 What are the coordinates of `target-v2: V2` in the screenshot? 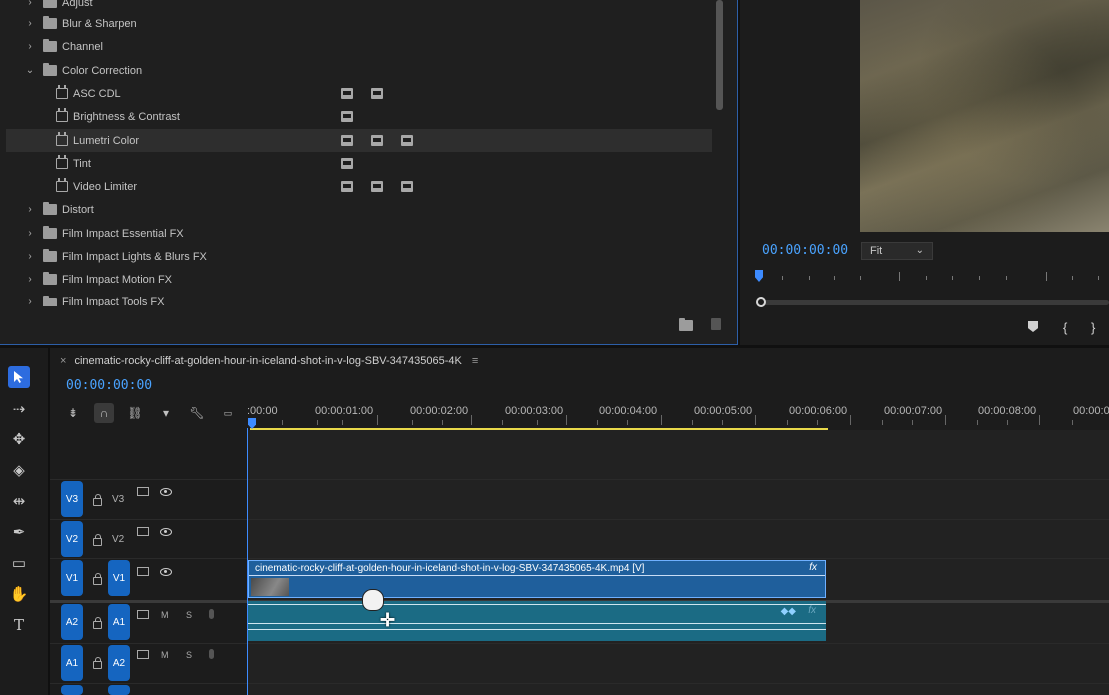 It's located at (72, 539).